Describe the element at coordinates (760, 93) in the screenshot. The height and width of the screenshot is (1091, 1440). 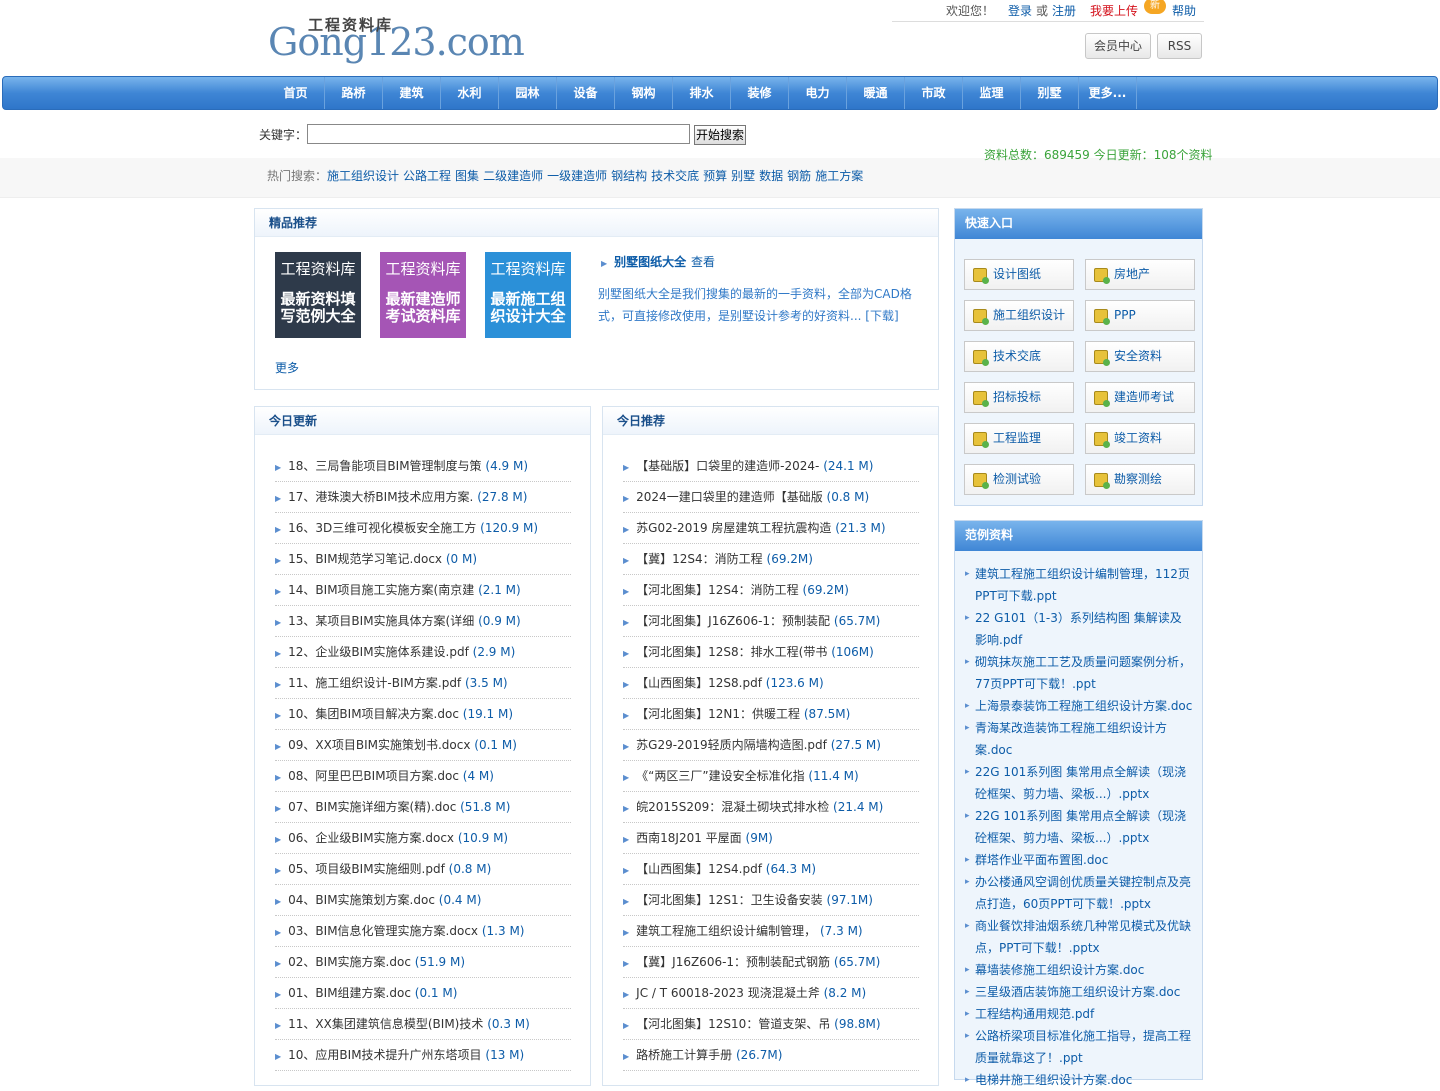
I see `nav-item: 装修` at that location.